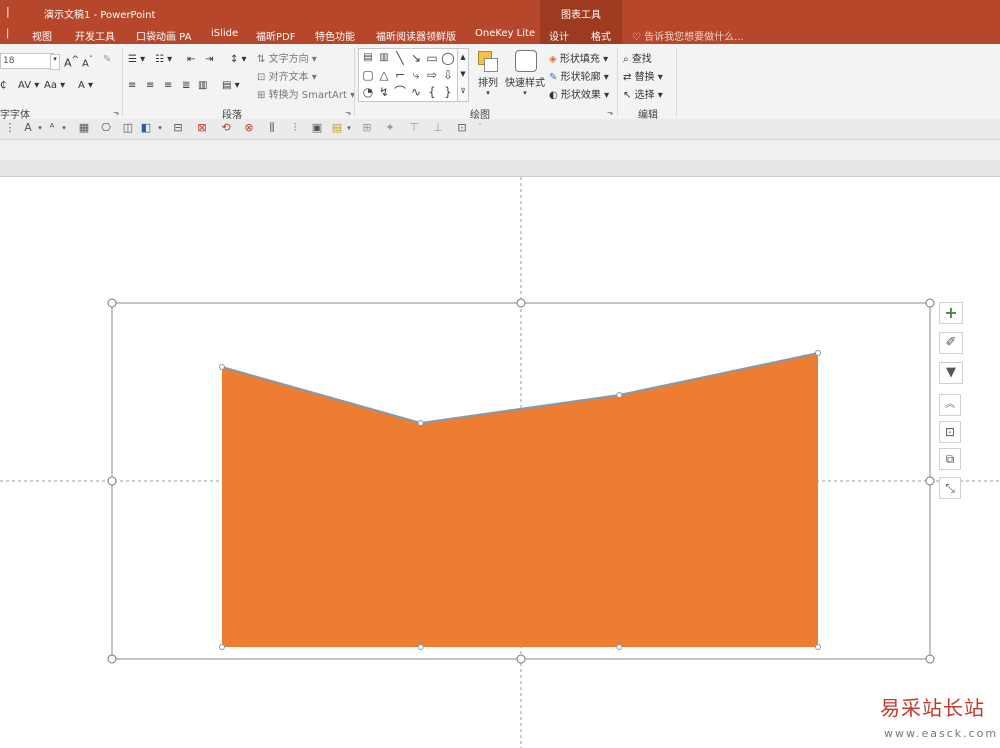 The image size is (1000, 748). I want to click on shrink-font-icon: Aˇ, so click(87, 61).